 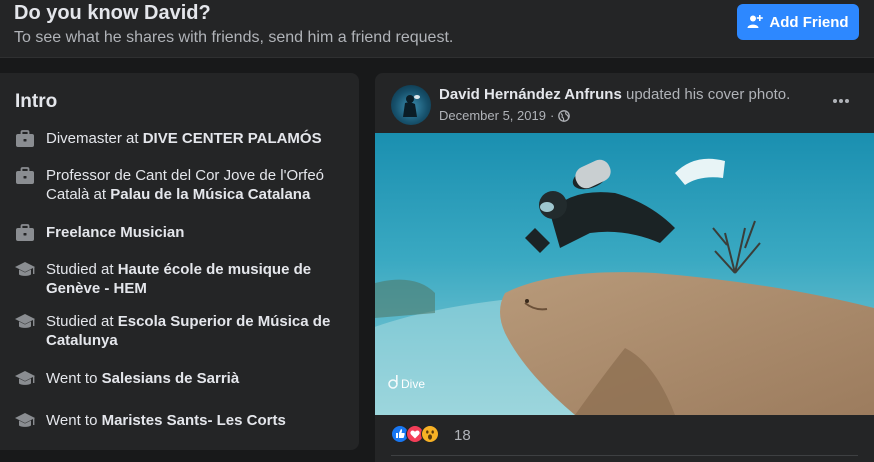 What do you see at coordinates (809, 22) in the screenshot?
I see `add-friend-label: Add Friend` at bounding box center [809, 22].